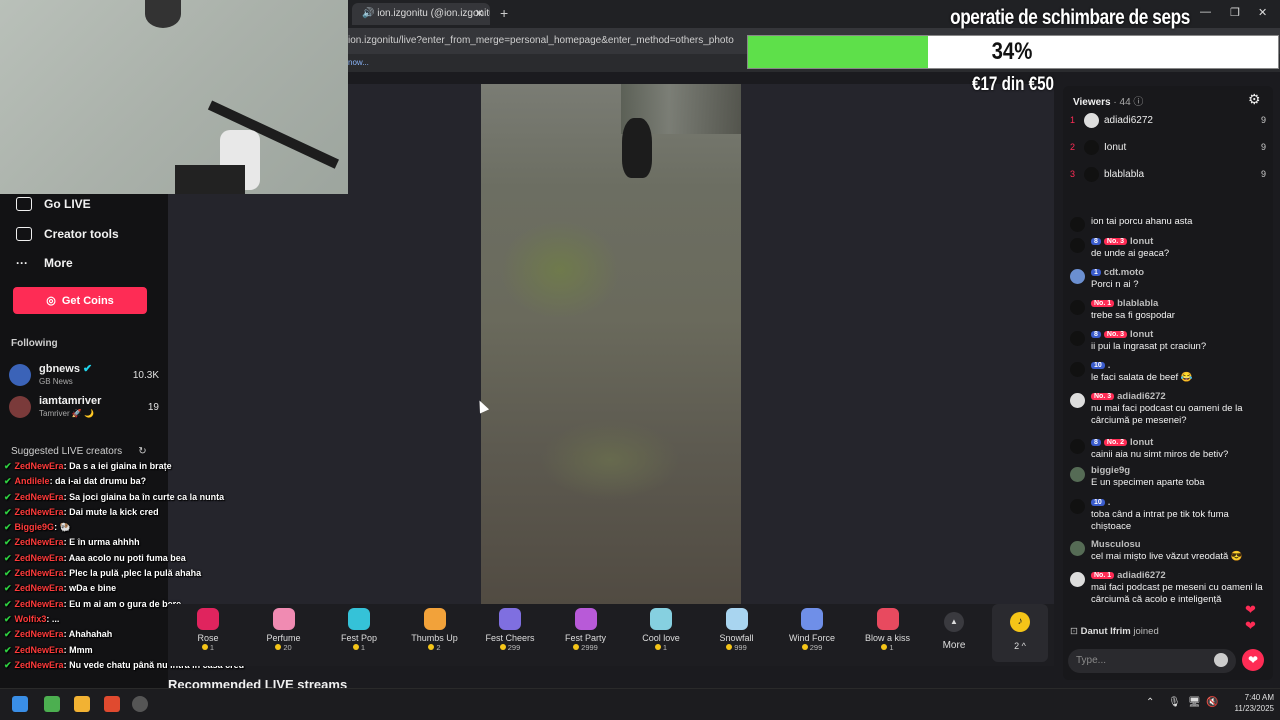 This screenshot has width=1280, height=720. Describe the element at coordinates (112, 704) in the screenshot. I see `brave-icon` at that location.